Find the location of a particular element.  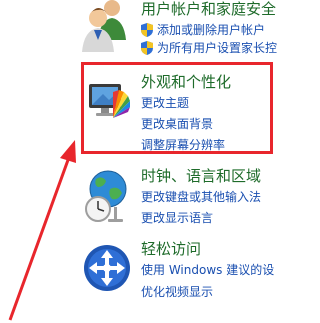

annotation-arrow is located at coordinates (42, 230).